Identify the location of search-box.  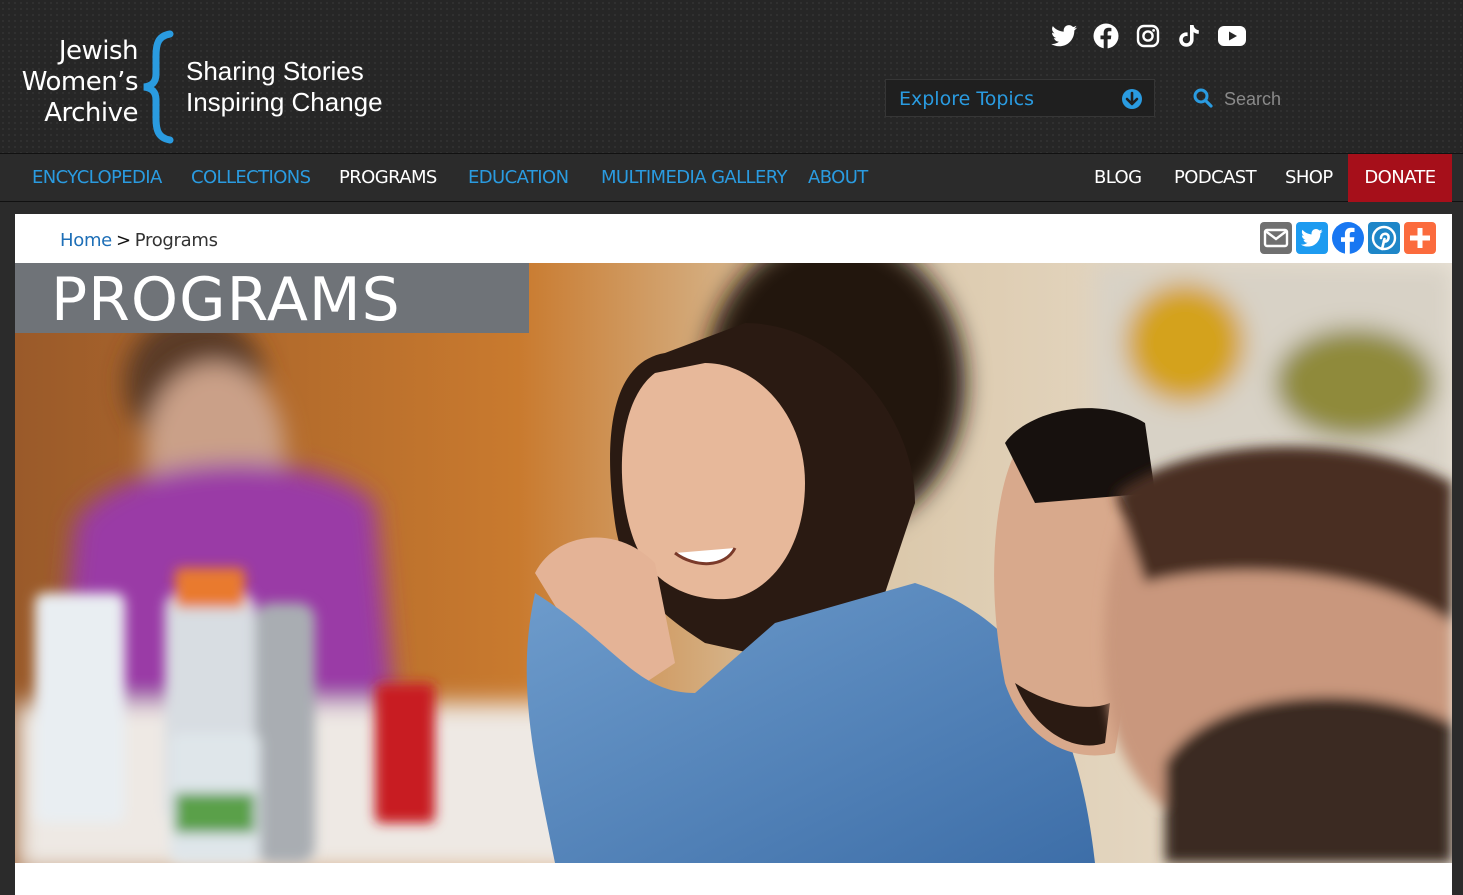
(1316, 98).